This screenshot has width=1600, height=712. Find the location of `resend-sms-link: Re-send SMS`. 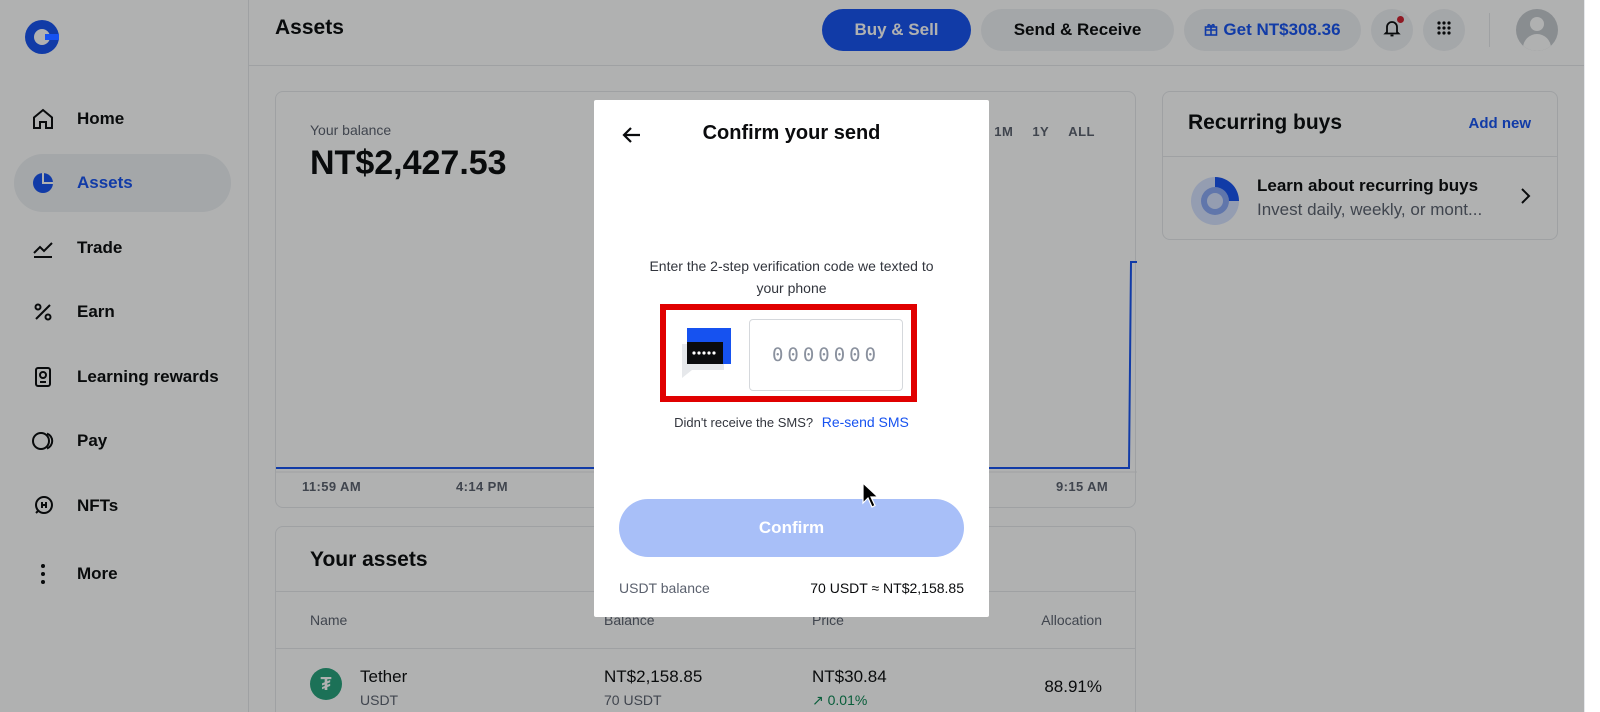

resend-sms-link: Re-send SMS is located at coordinates (865, 422).